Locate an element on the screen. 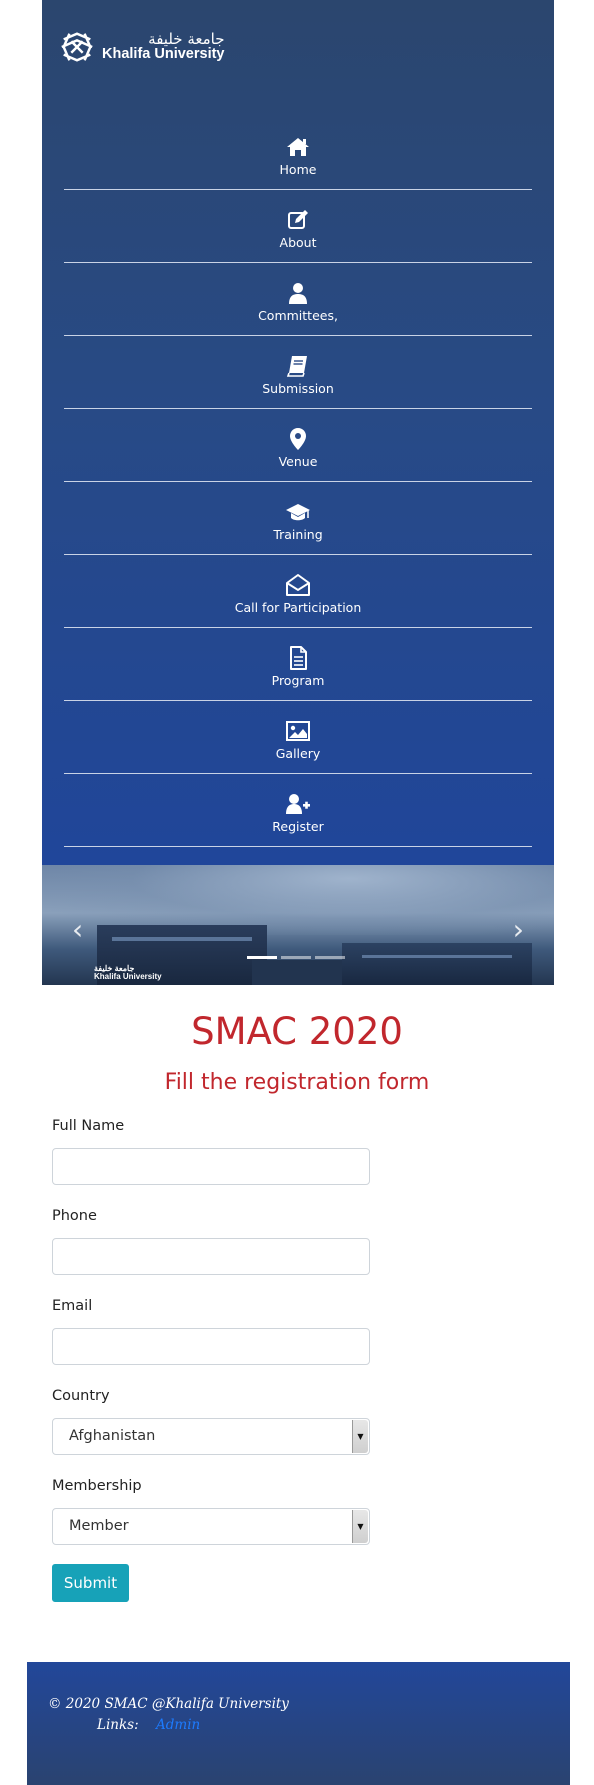 The width and height of the screenshot is (594, 1785). nav-label-submission: Submission is located at coordinates (298, 388).